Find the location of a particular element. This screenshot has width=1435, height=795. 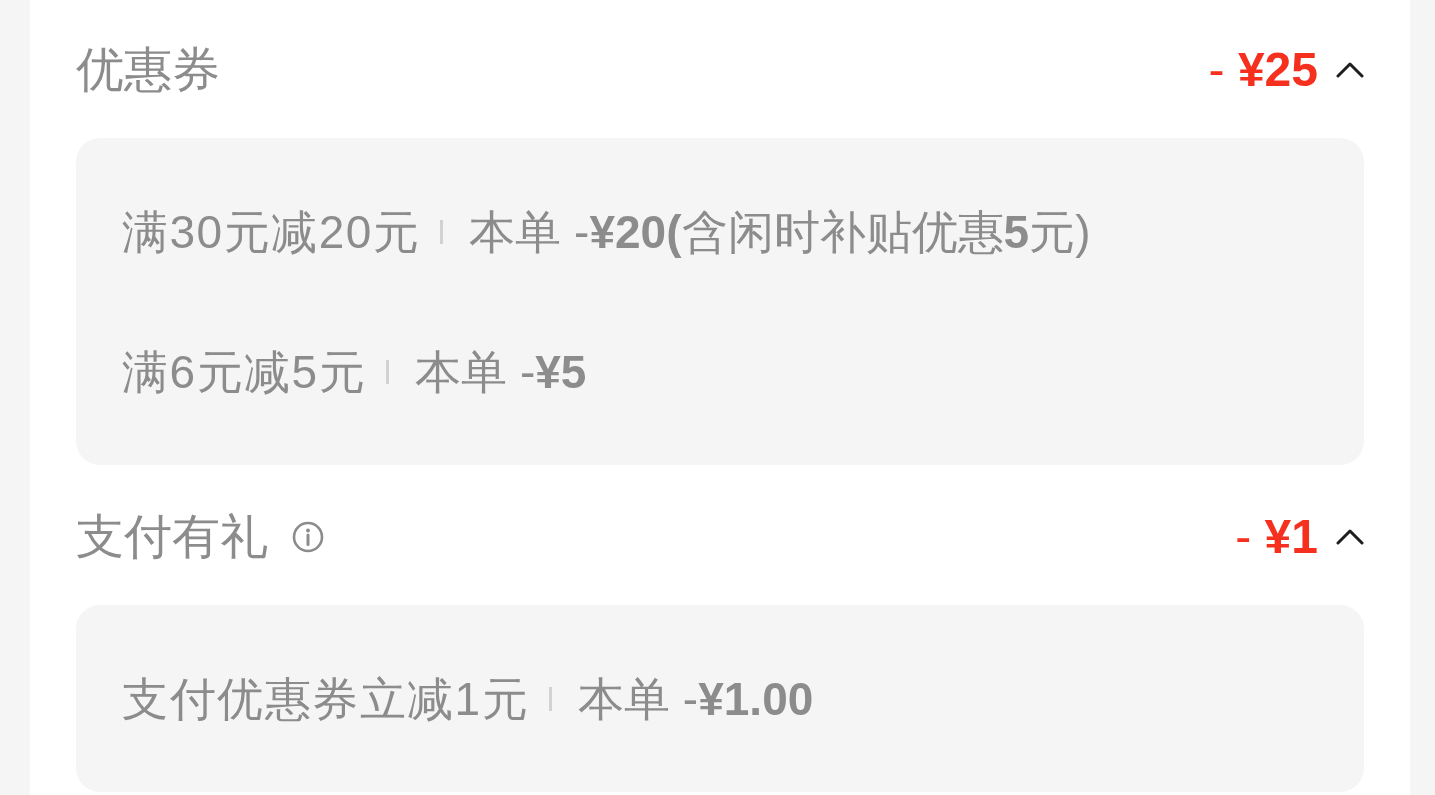

coupon-detail: 本单 -¥5 is located at coordinates (501, 372).